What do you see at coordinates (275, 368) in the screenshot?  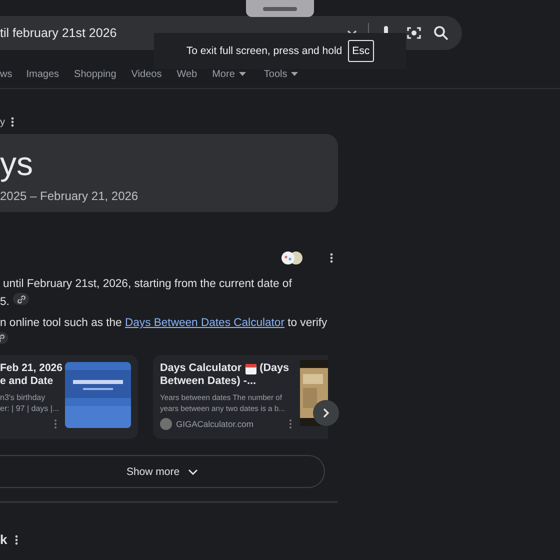 I see `card-title: (Days` at bounding box center [275, 368].